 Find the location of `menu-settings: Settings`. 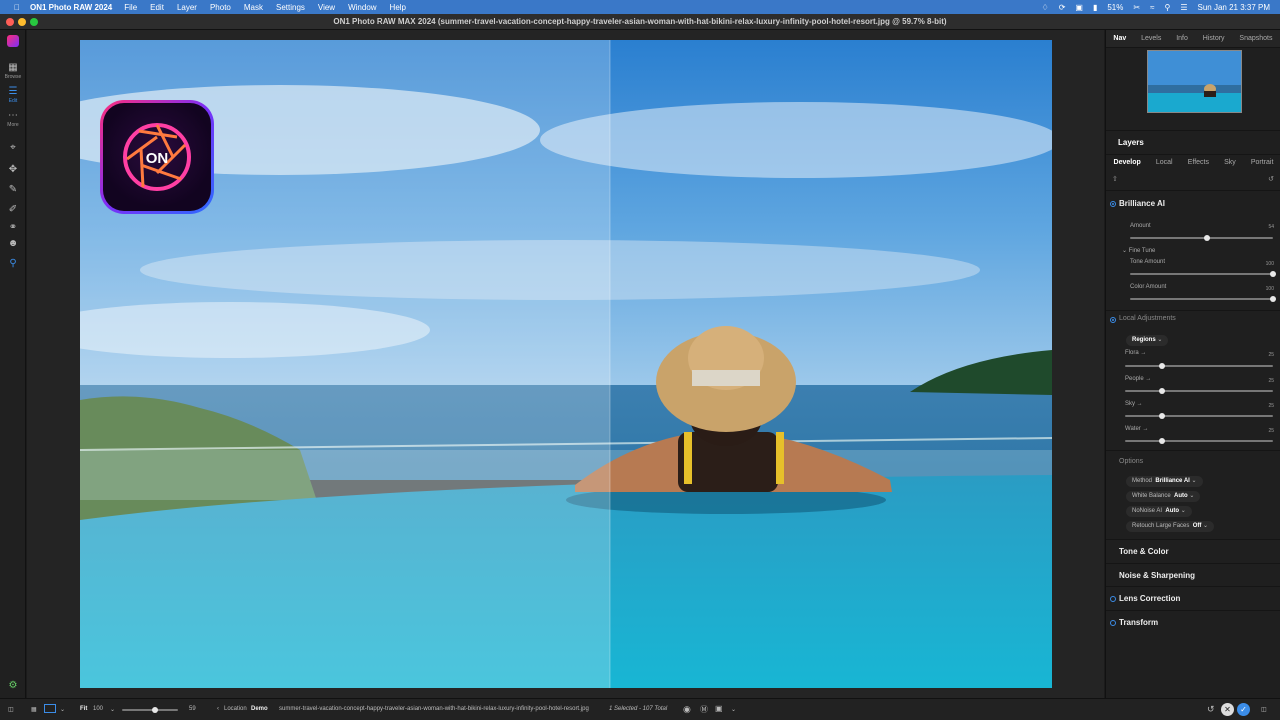

menu-settings: Settings is located at coordinates (290, 7).